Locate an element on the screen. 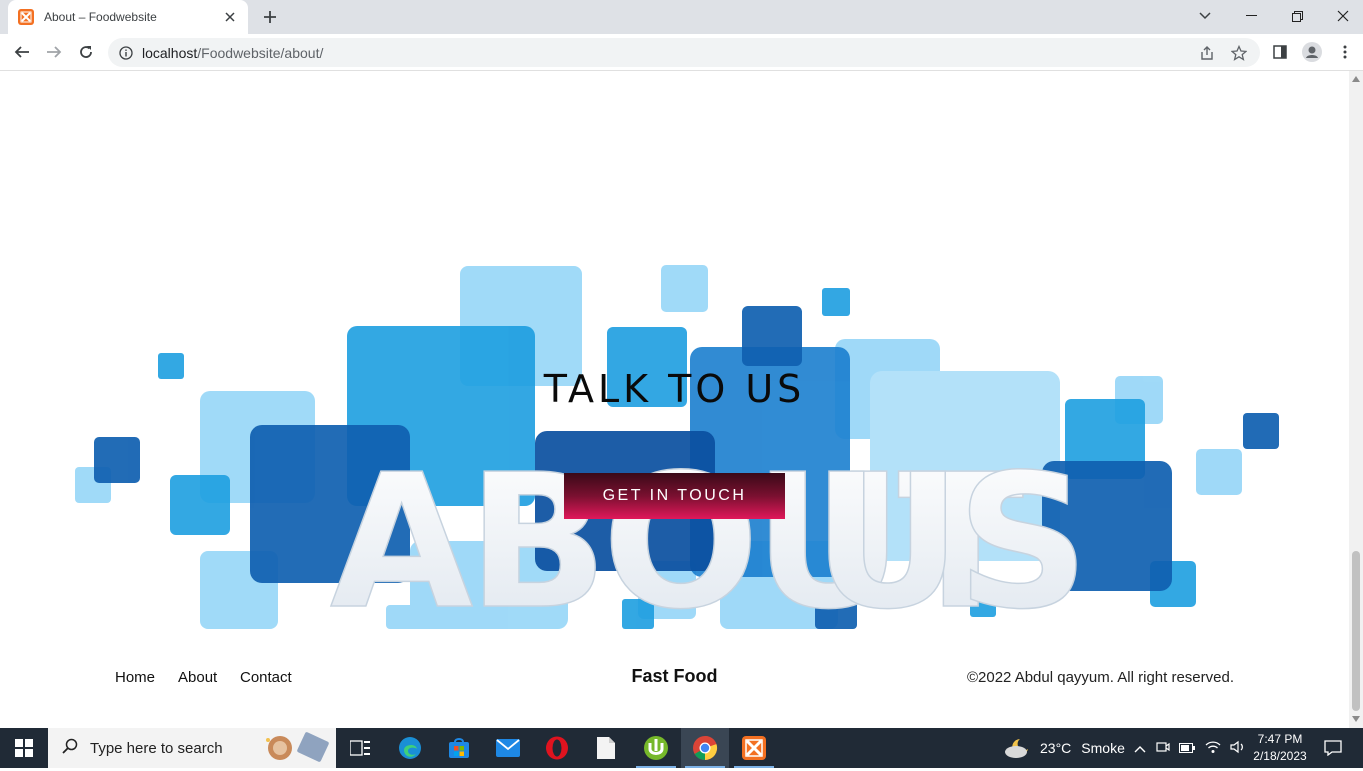  restore-icon is located at coordinates (1297, 16).